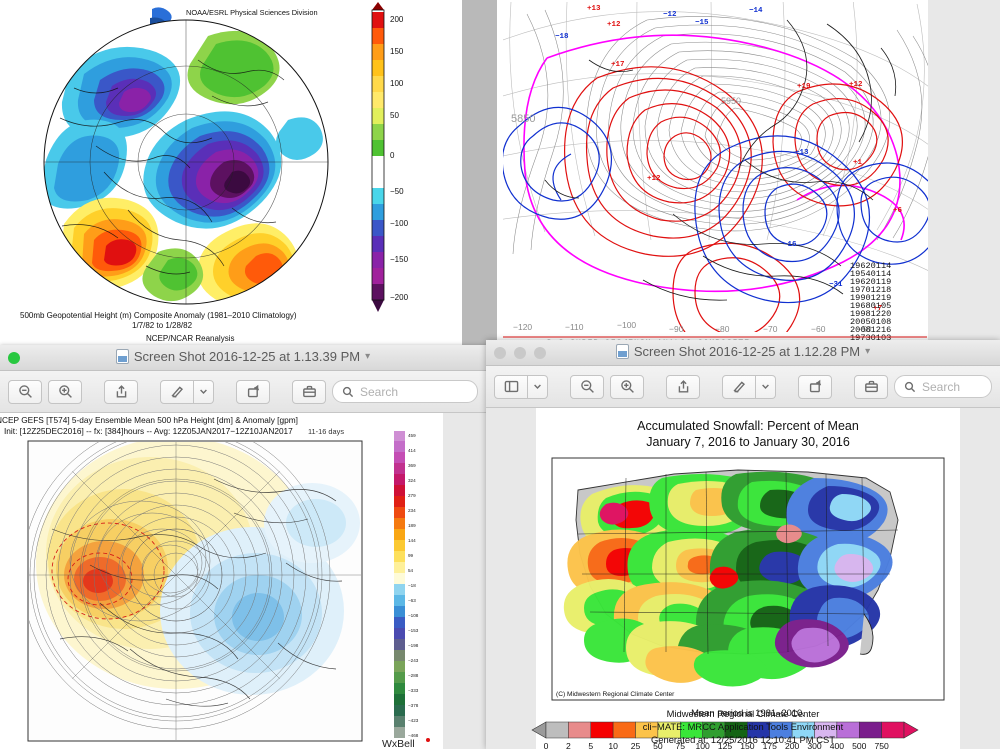 The width and height of the screenshot is (1000, 749). Describe the element at coordinates (392, 155) in the screenshot. I see `cb-a-tick-4: 0` at that location.